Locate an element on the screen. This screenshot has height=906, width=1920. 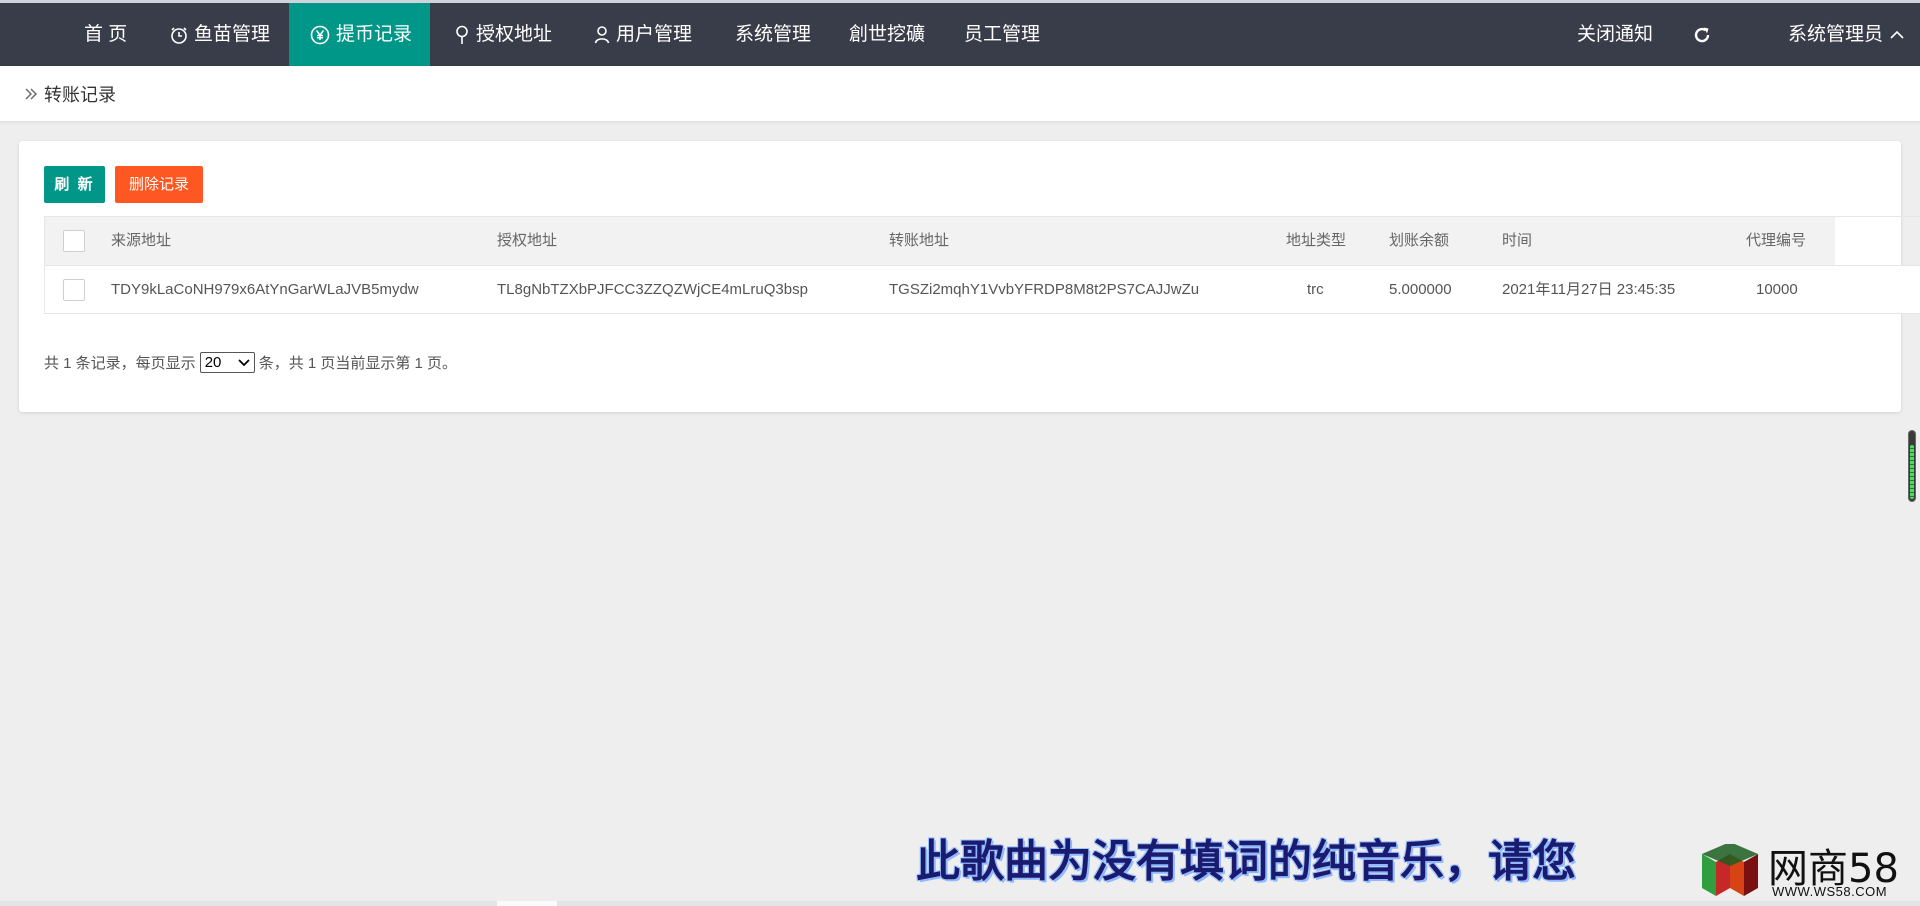
user-icon is located at coordinates (602, 34).